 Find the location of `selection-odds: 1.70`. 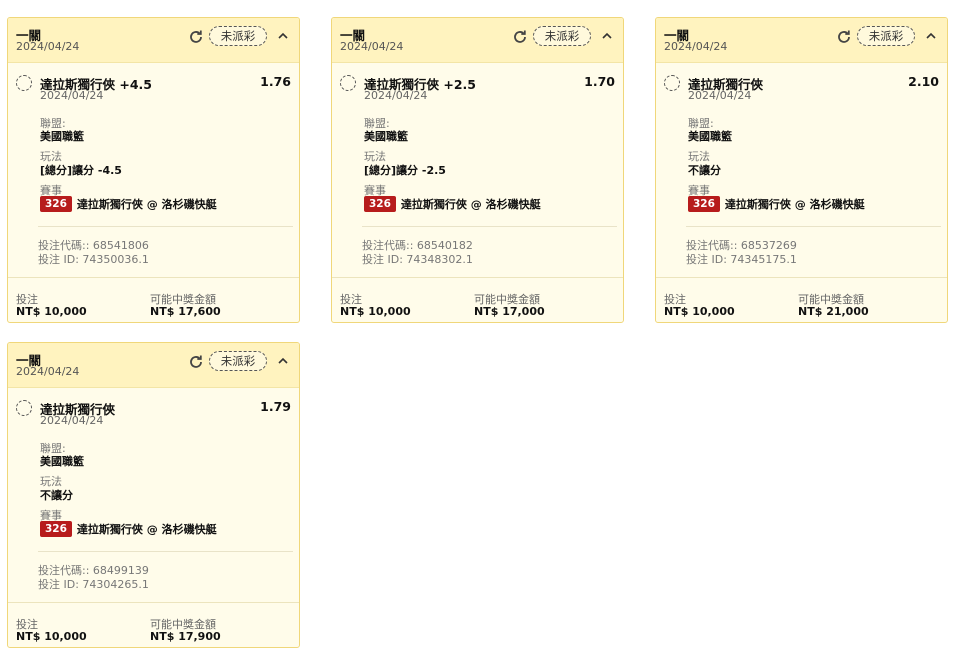

selection-odds: 1.70 is located at coordinates (599, 81).